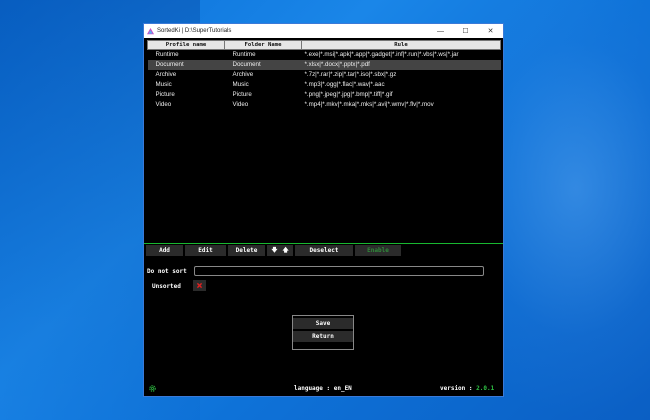 The height and width of the screenshot is (420, 650). I want to click on profile-cell: Music, so click(163, 84).